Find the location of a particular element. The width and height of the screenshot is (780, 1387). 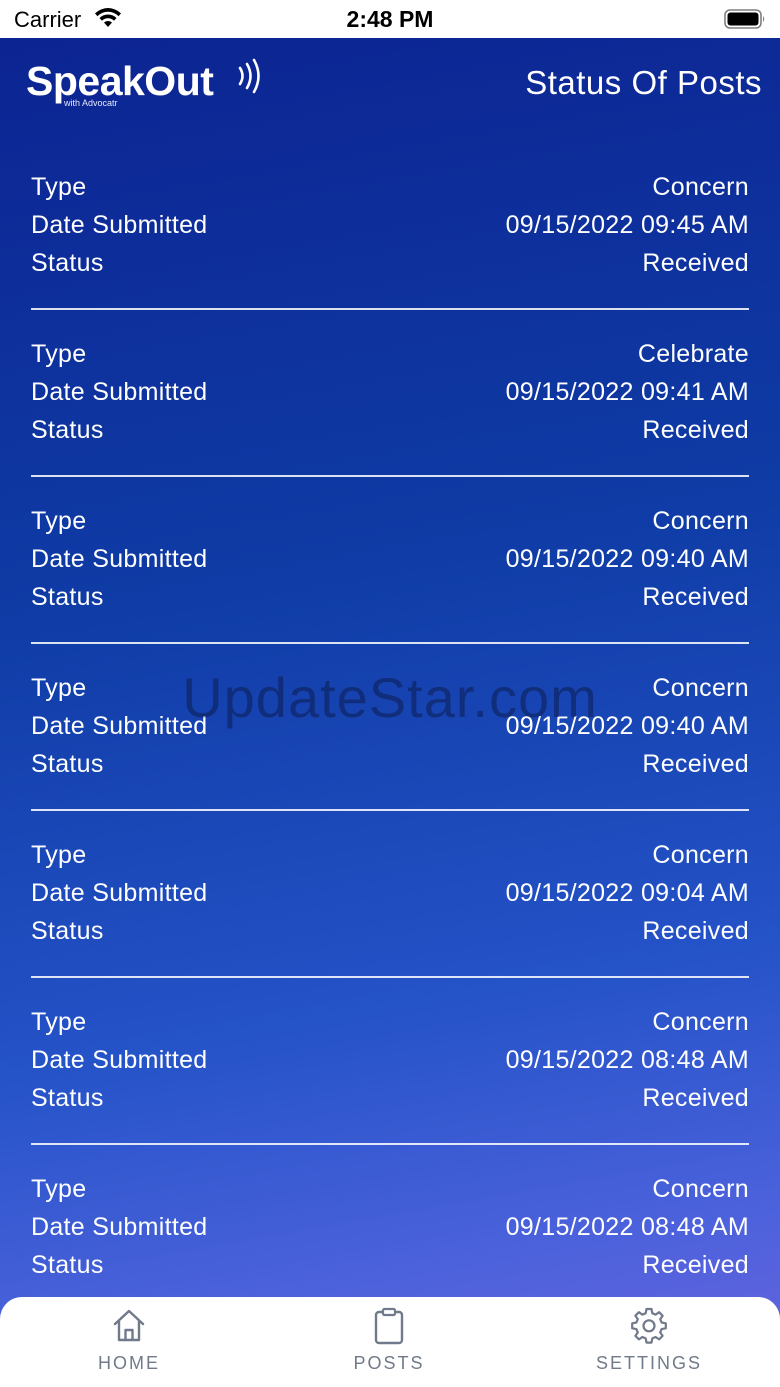

tab-home-label: HOME is located at coordinates (129, 1363).